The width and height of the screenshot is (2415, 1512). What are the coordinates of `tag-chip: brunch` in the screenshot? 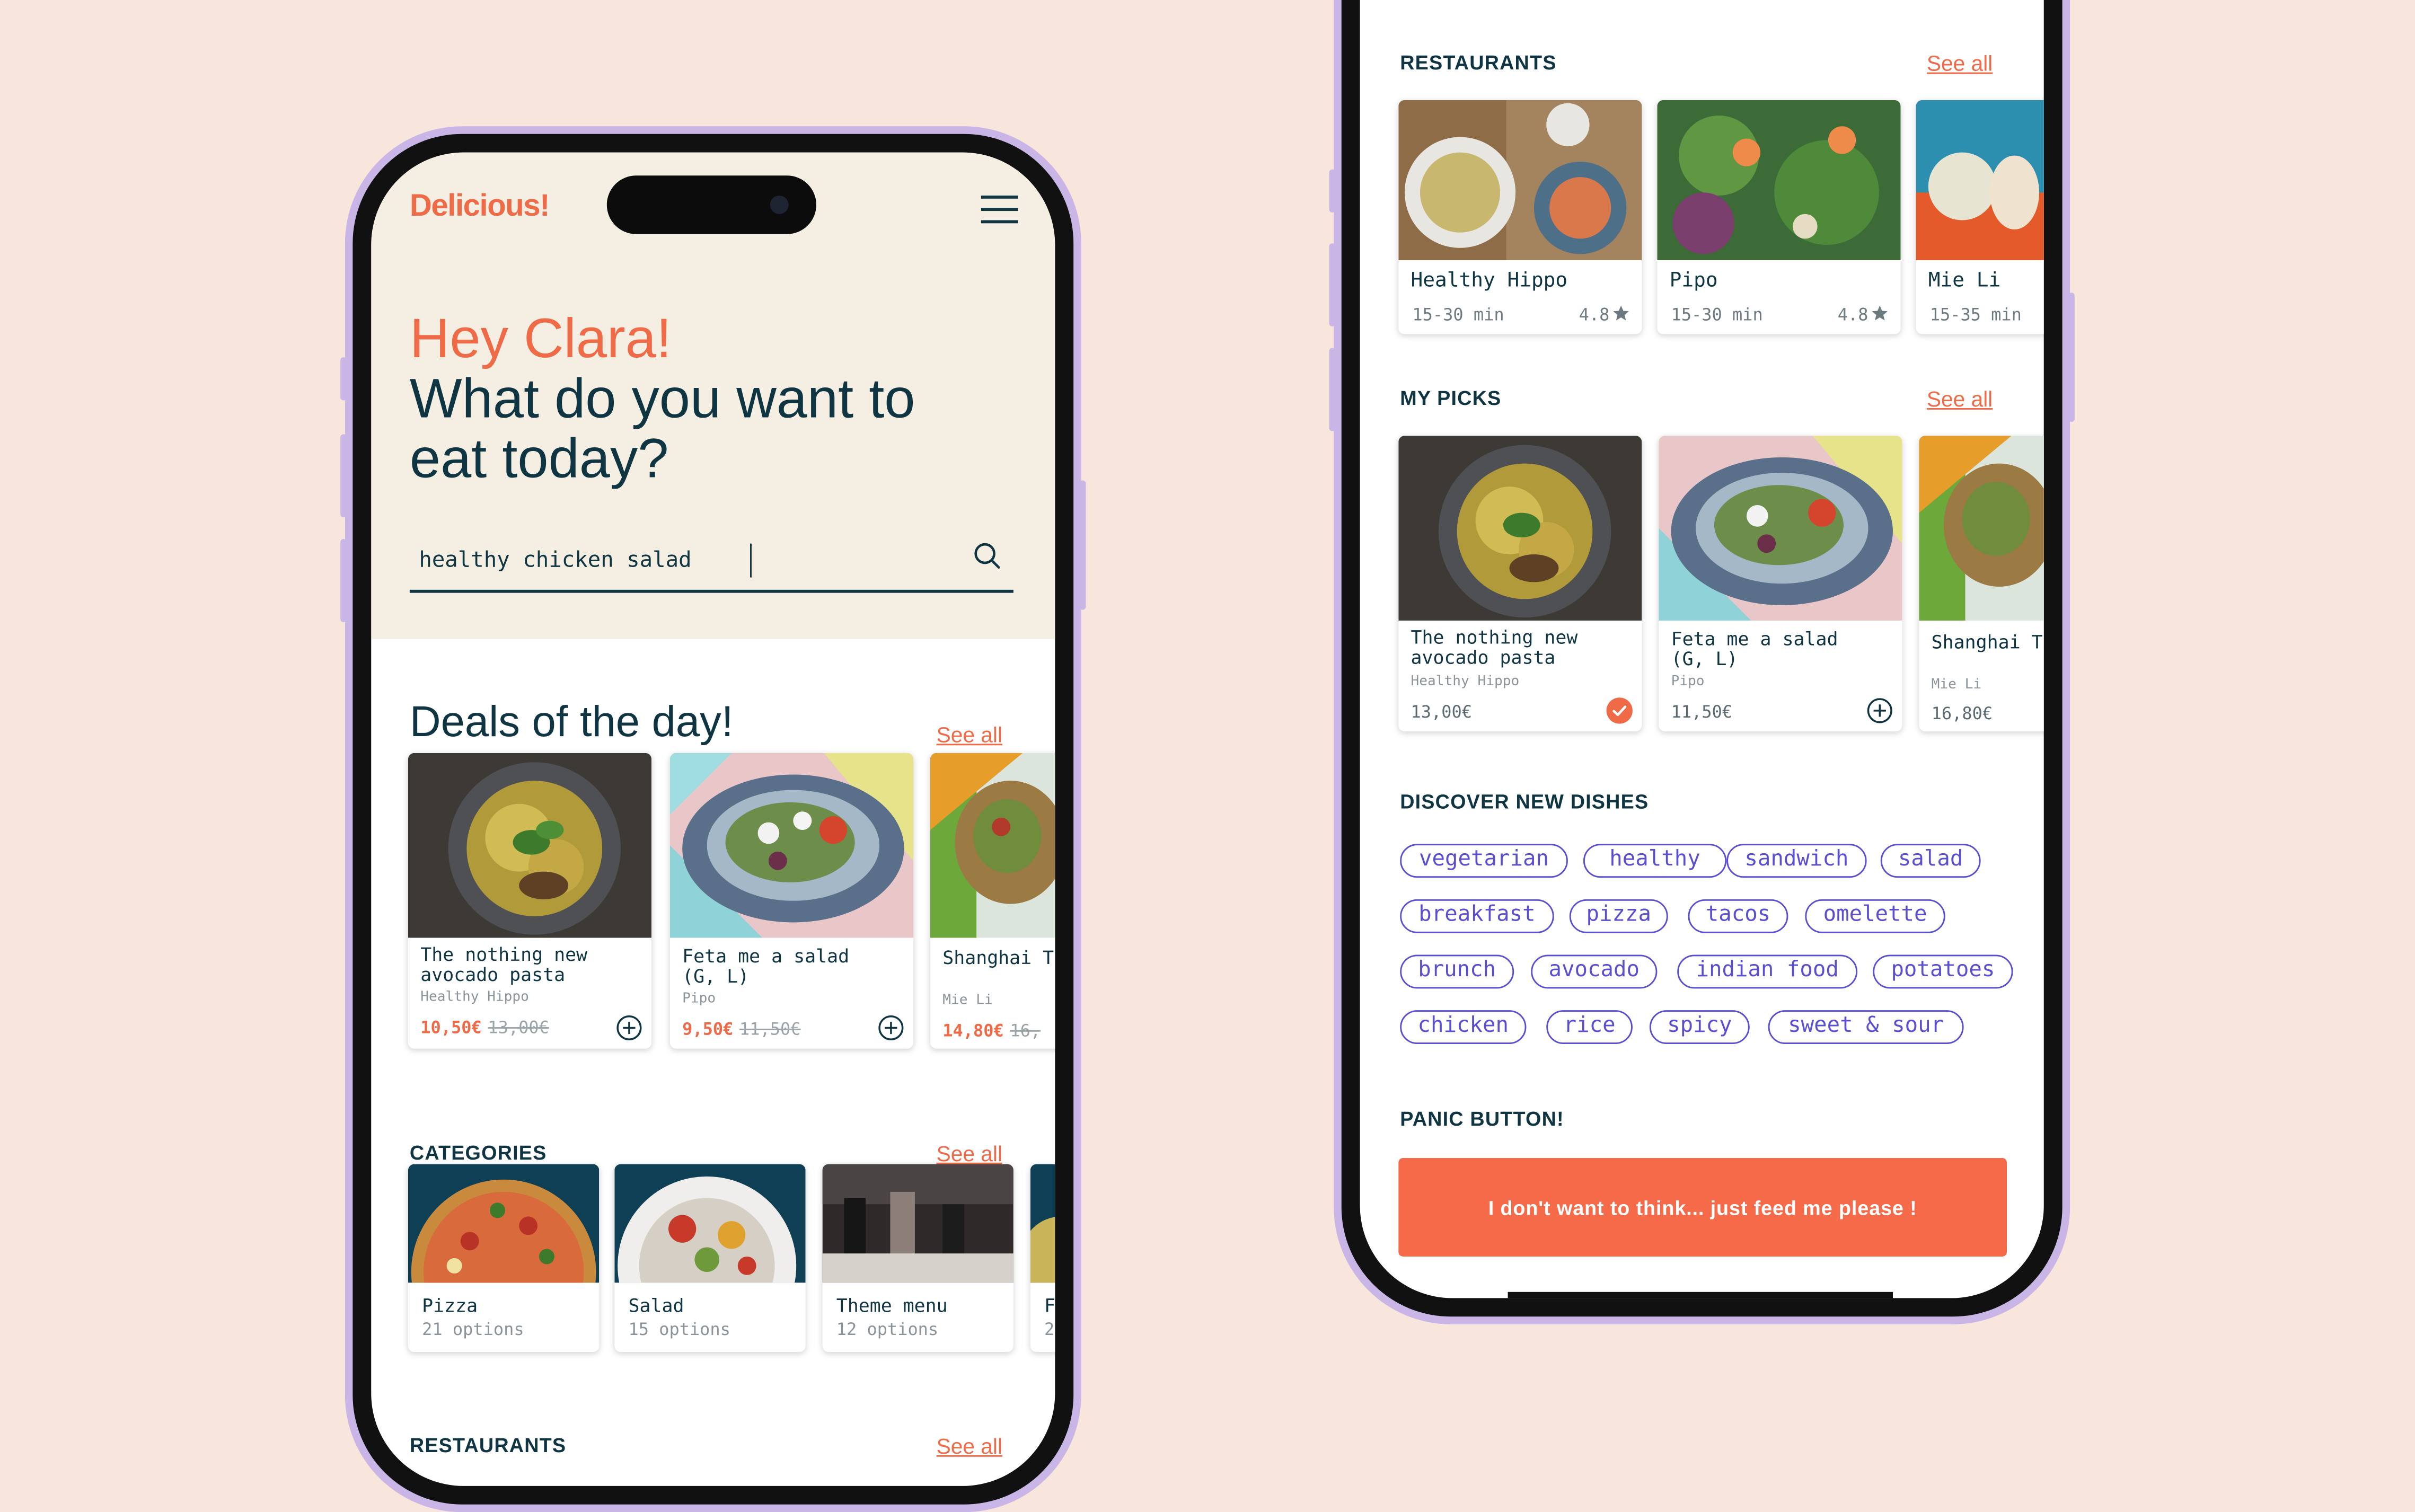 It's located at (1457, 971).